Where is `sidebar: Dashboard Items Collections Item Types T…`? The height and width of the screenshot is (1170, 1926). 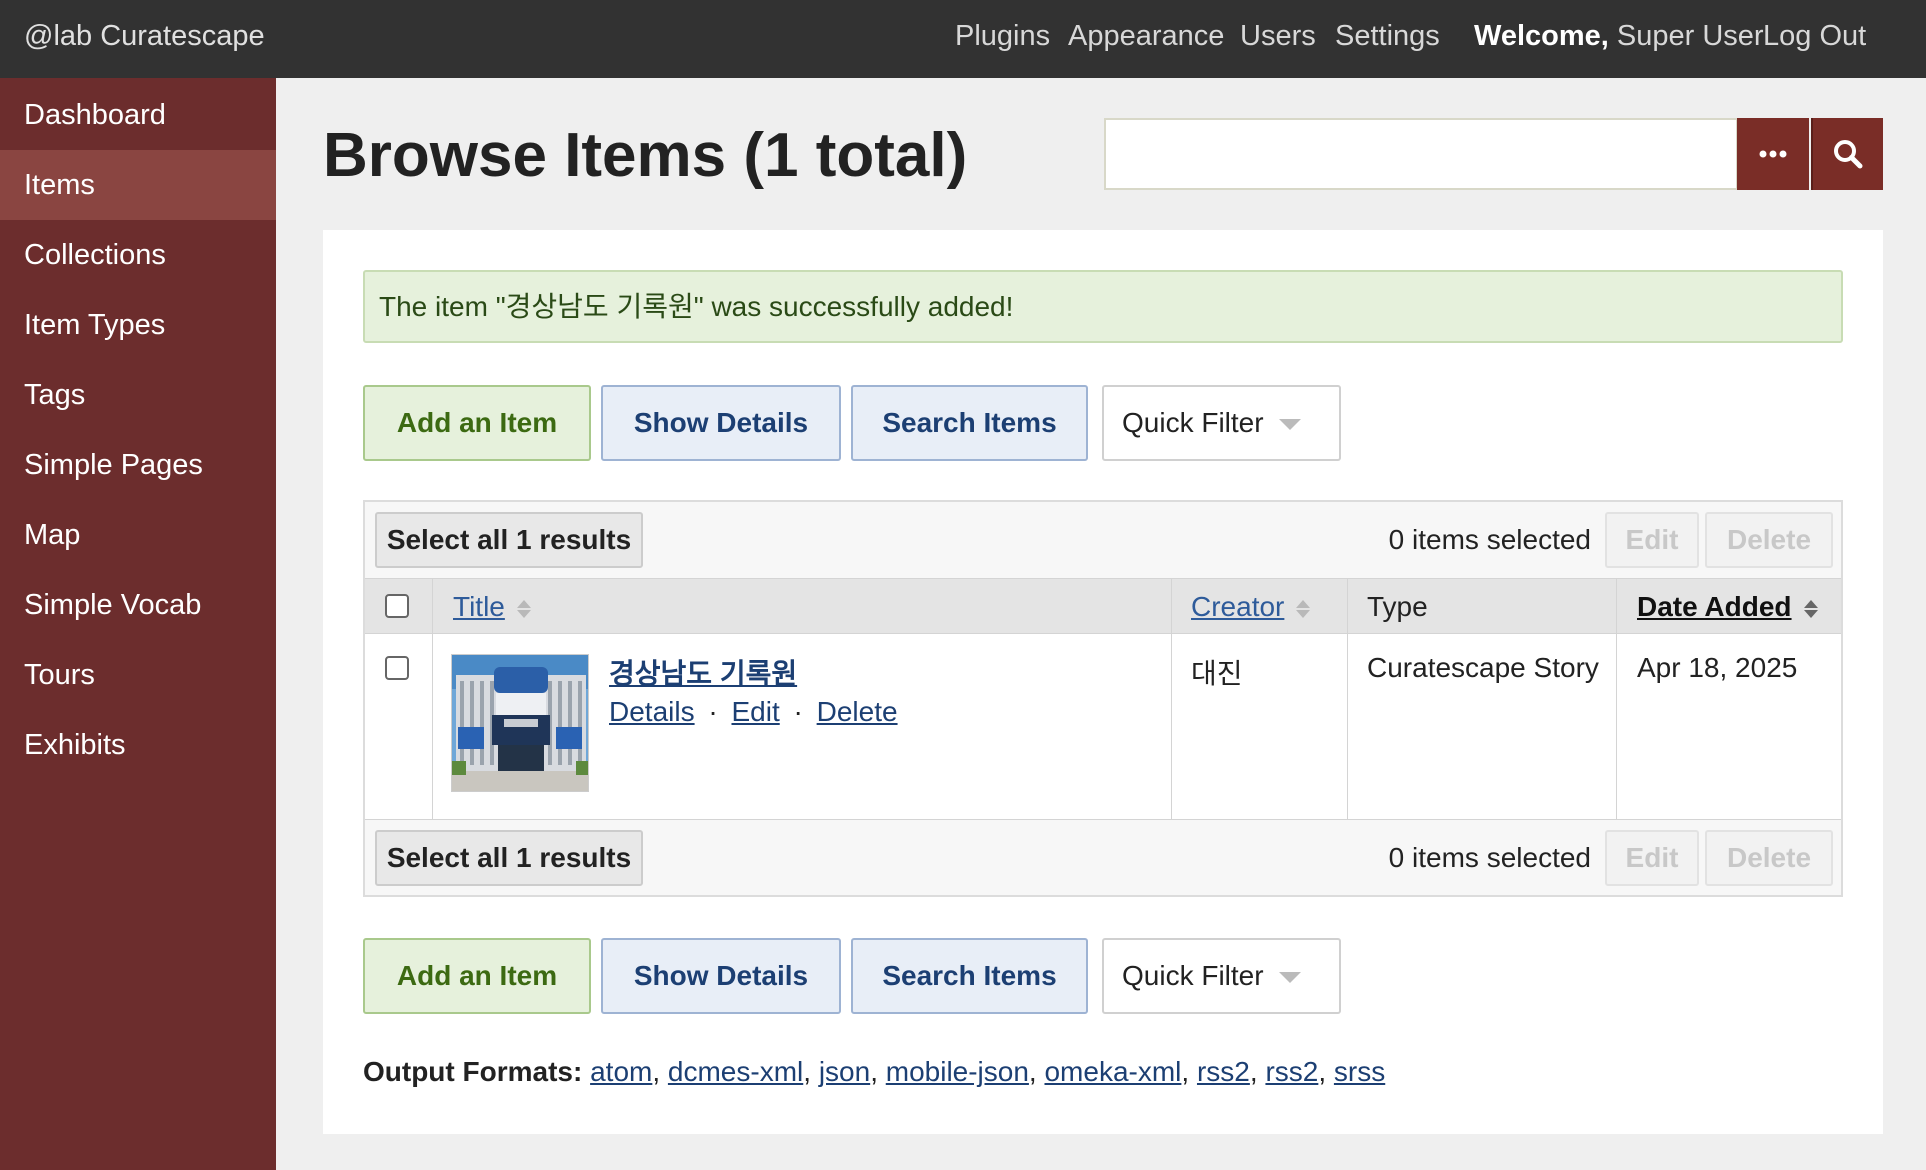 sidebar: Dashboard Items Collections Item Types T… is located at coordinates (138, 624).